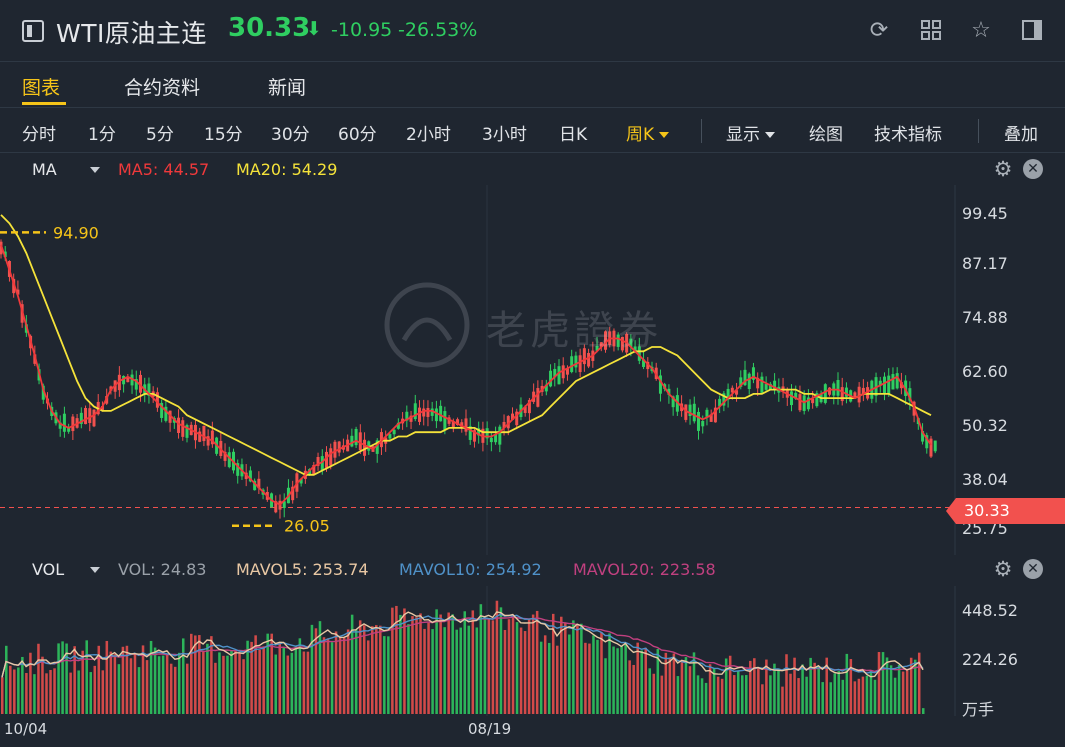 Image resolution: width=1065 pixels, height=747 pixels. Describe the element at coordinates (978, 709) in the screenshot. I see `volume-unit-label: 万手` at that location.